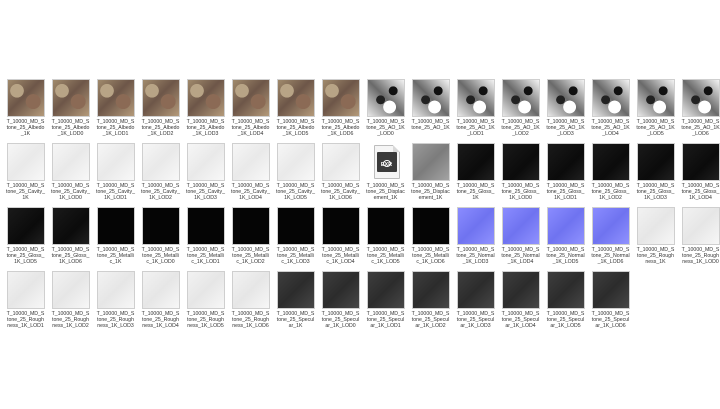 This screenshot has width=720, height=409. What do you see at coordinates (610, 175) in the screenshot?
I see `file-item: T_10000_MD_Stone_25_Gloss_1K_LOD2` at bounding box center [610, 175].